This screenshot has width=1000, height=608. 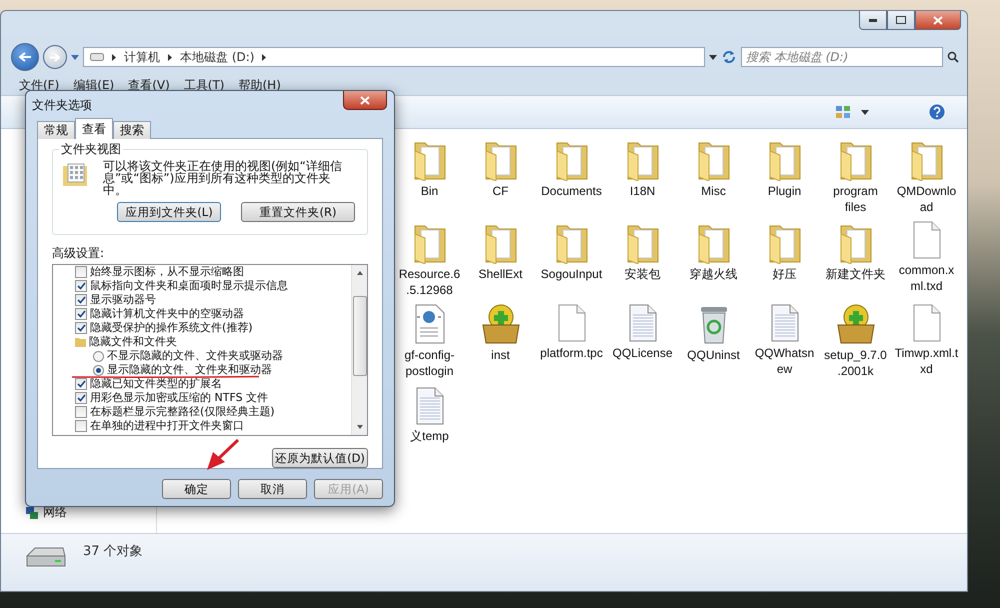 What do you see at coordinates (223, 178) in the screenshot?
I see `description-text: 可以将该文件夹正在使用的视图(例如“详细信息”或“图标”)应用到所有这种类型的文件夹中。` at bounding box center [223, 178].